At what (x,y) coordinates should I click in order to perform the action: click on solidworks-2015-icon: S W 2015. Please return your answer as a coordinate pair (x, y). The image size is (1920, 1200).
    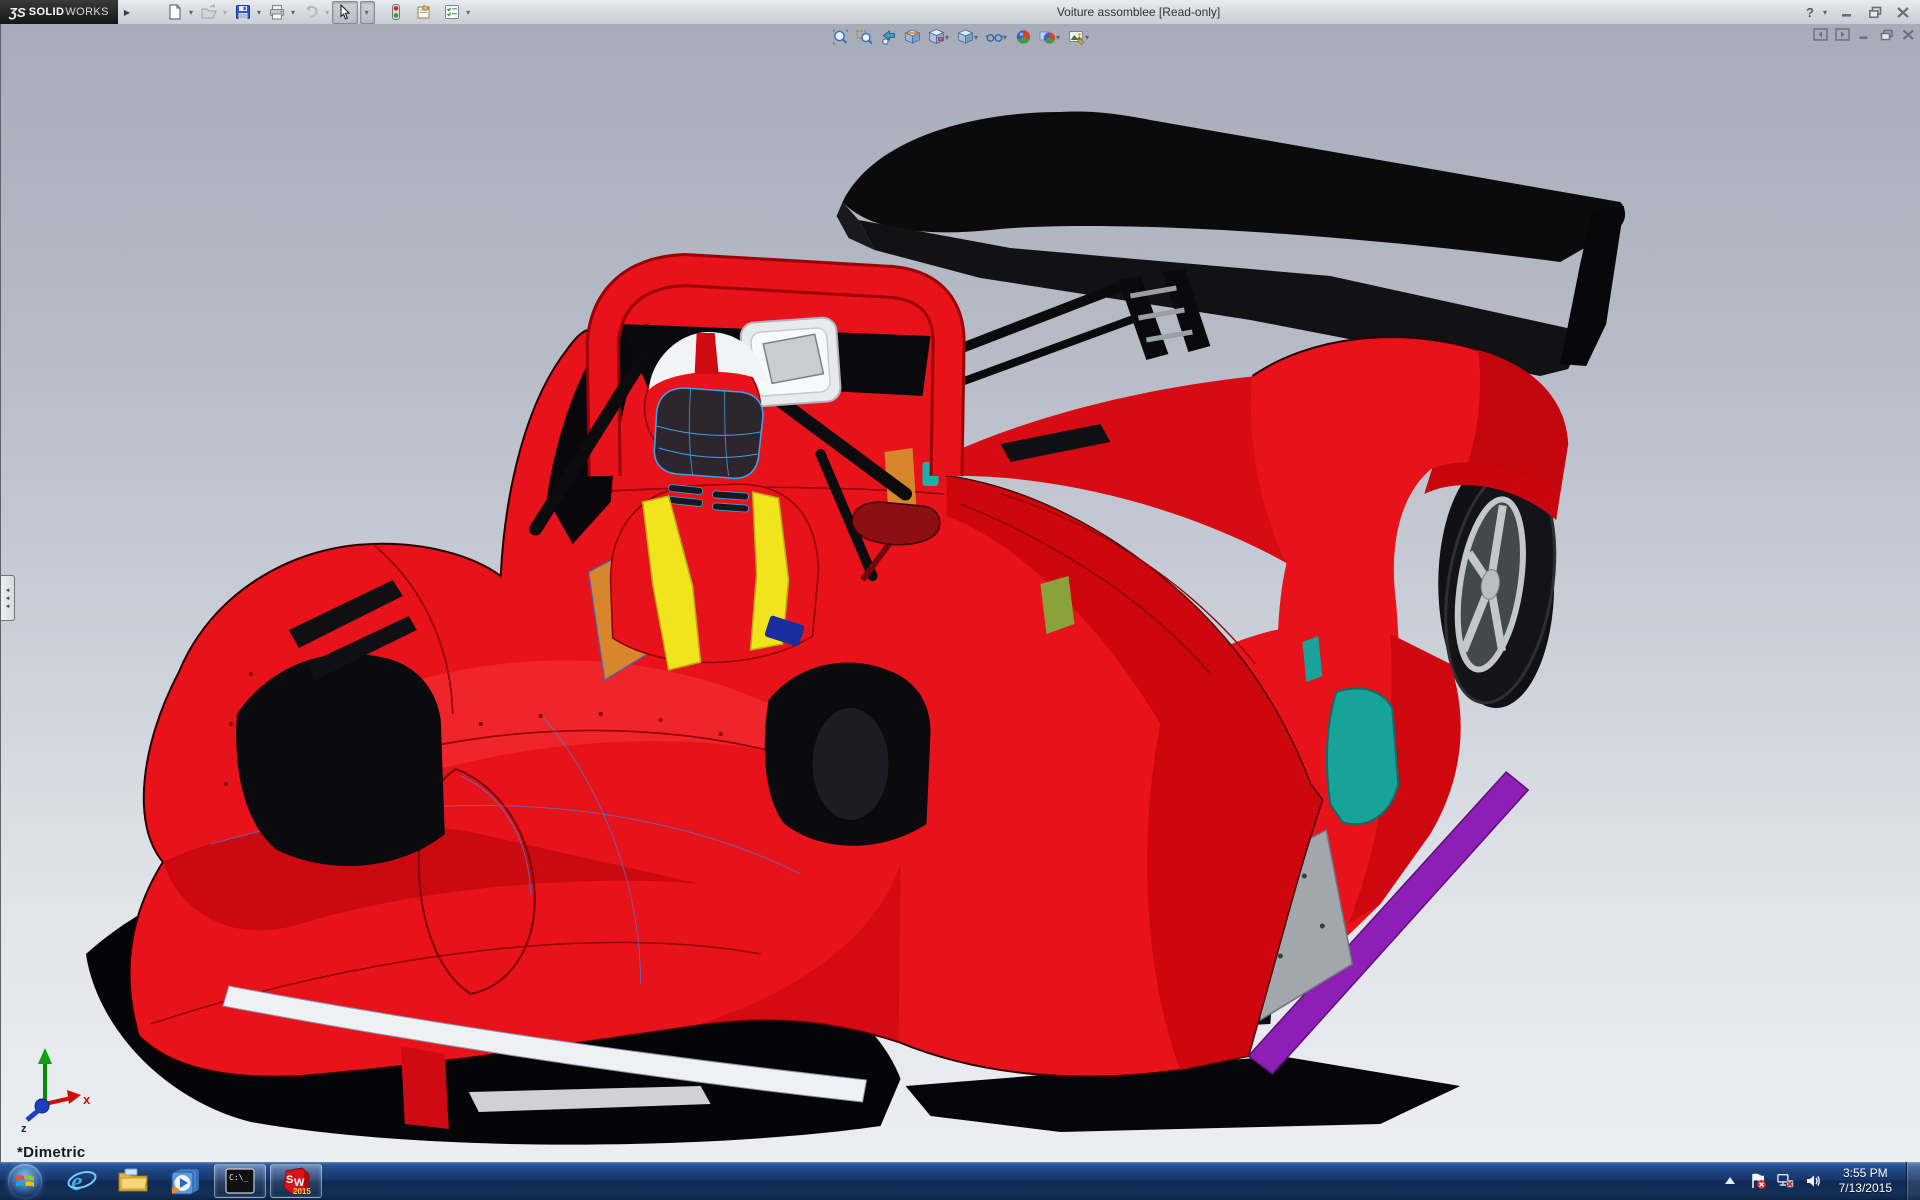
    Looking at the image, I should click on (297, 1181).